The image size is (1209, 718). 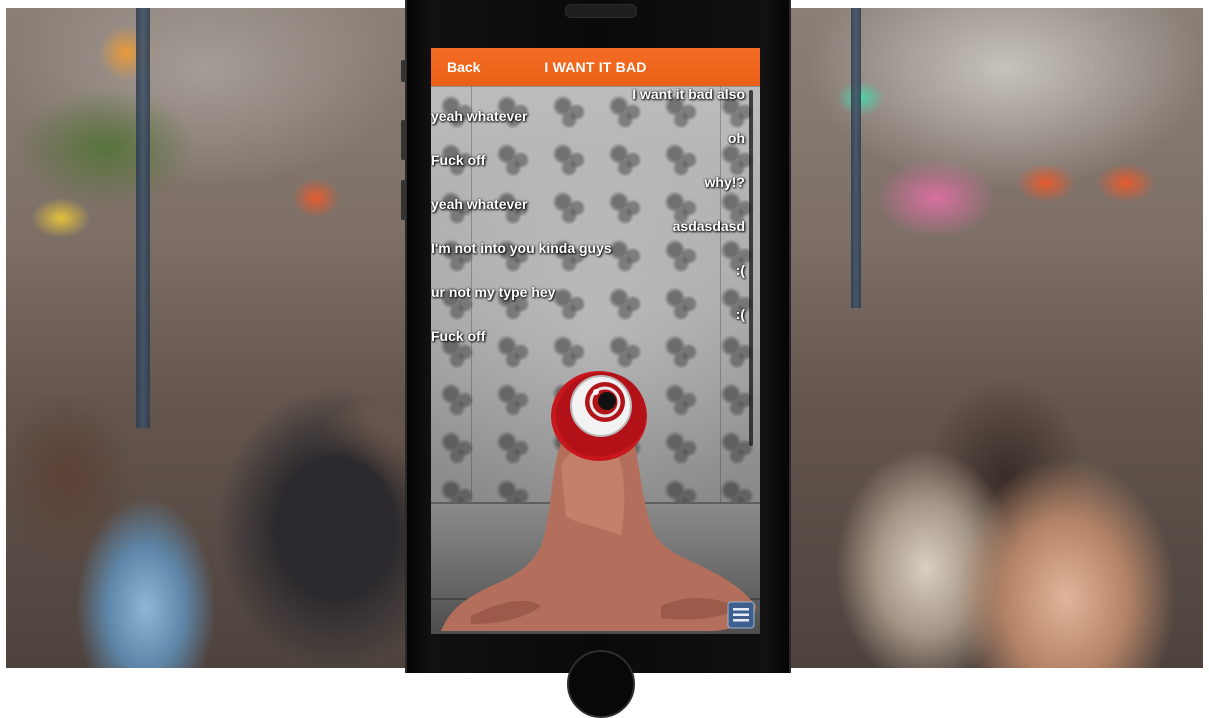 What do you see at coordinates (521, 248) in the screenshot?
I see `chat-message-left: I'm not into you kinda guys` at bounding box center [521, 248].